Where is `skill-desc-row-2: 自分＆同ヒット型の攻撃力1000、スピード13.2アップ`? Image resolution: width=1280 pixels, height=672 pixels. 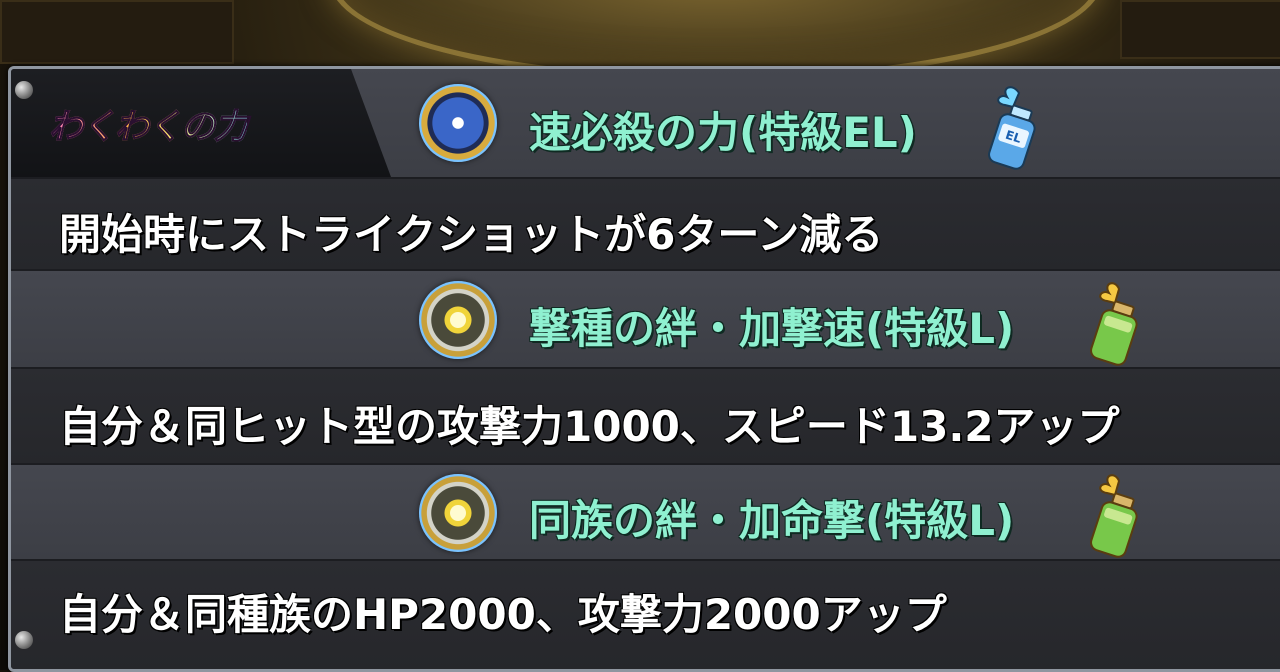 skill-desc-row-2: 自分＆同ヒット型の攻撃力1000、スピード13.2アップ is located at coordinates (645, 417).